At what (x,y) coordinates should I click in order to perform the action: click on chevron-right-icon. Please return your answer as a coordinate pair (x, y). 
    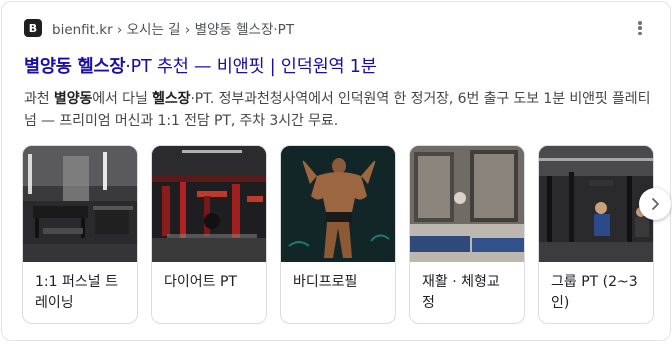
    Looking at the image, I should click on (655, 204).